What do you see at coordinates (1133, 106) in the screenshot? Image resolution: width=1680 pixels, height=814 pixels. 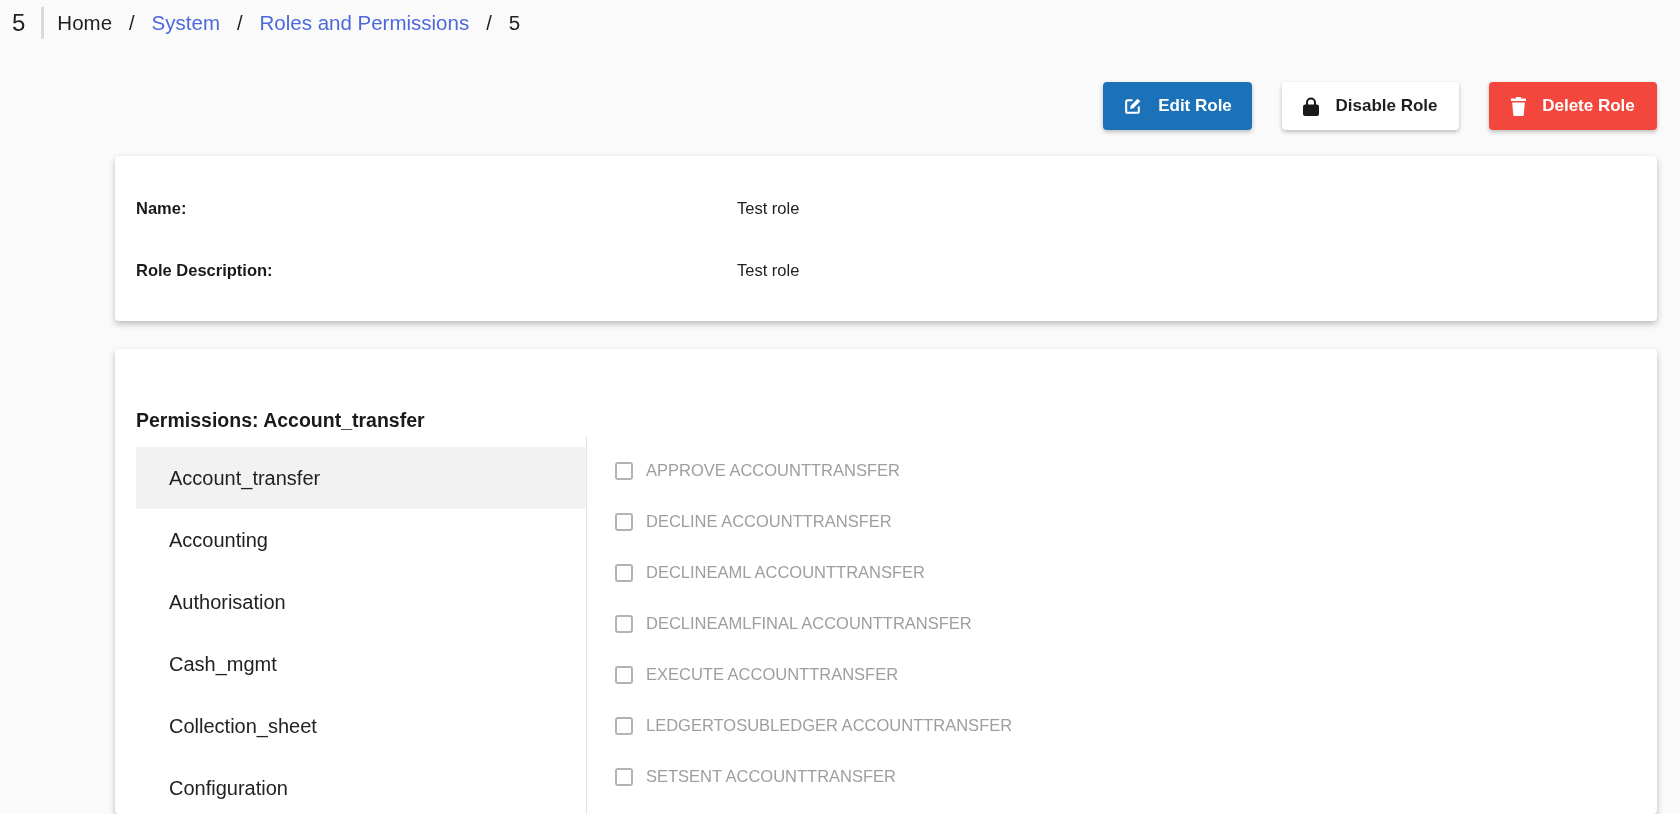 I see `pencil-square-icon` at bounding box center [1133, 106].